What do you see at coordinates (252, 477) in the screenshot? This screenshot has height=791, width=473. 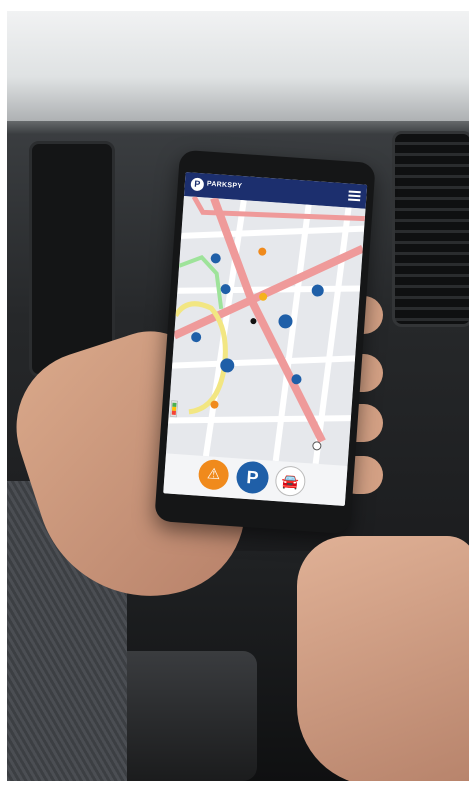 I see `find-parking-button: P` at bounding box center [252, 477].